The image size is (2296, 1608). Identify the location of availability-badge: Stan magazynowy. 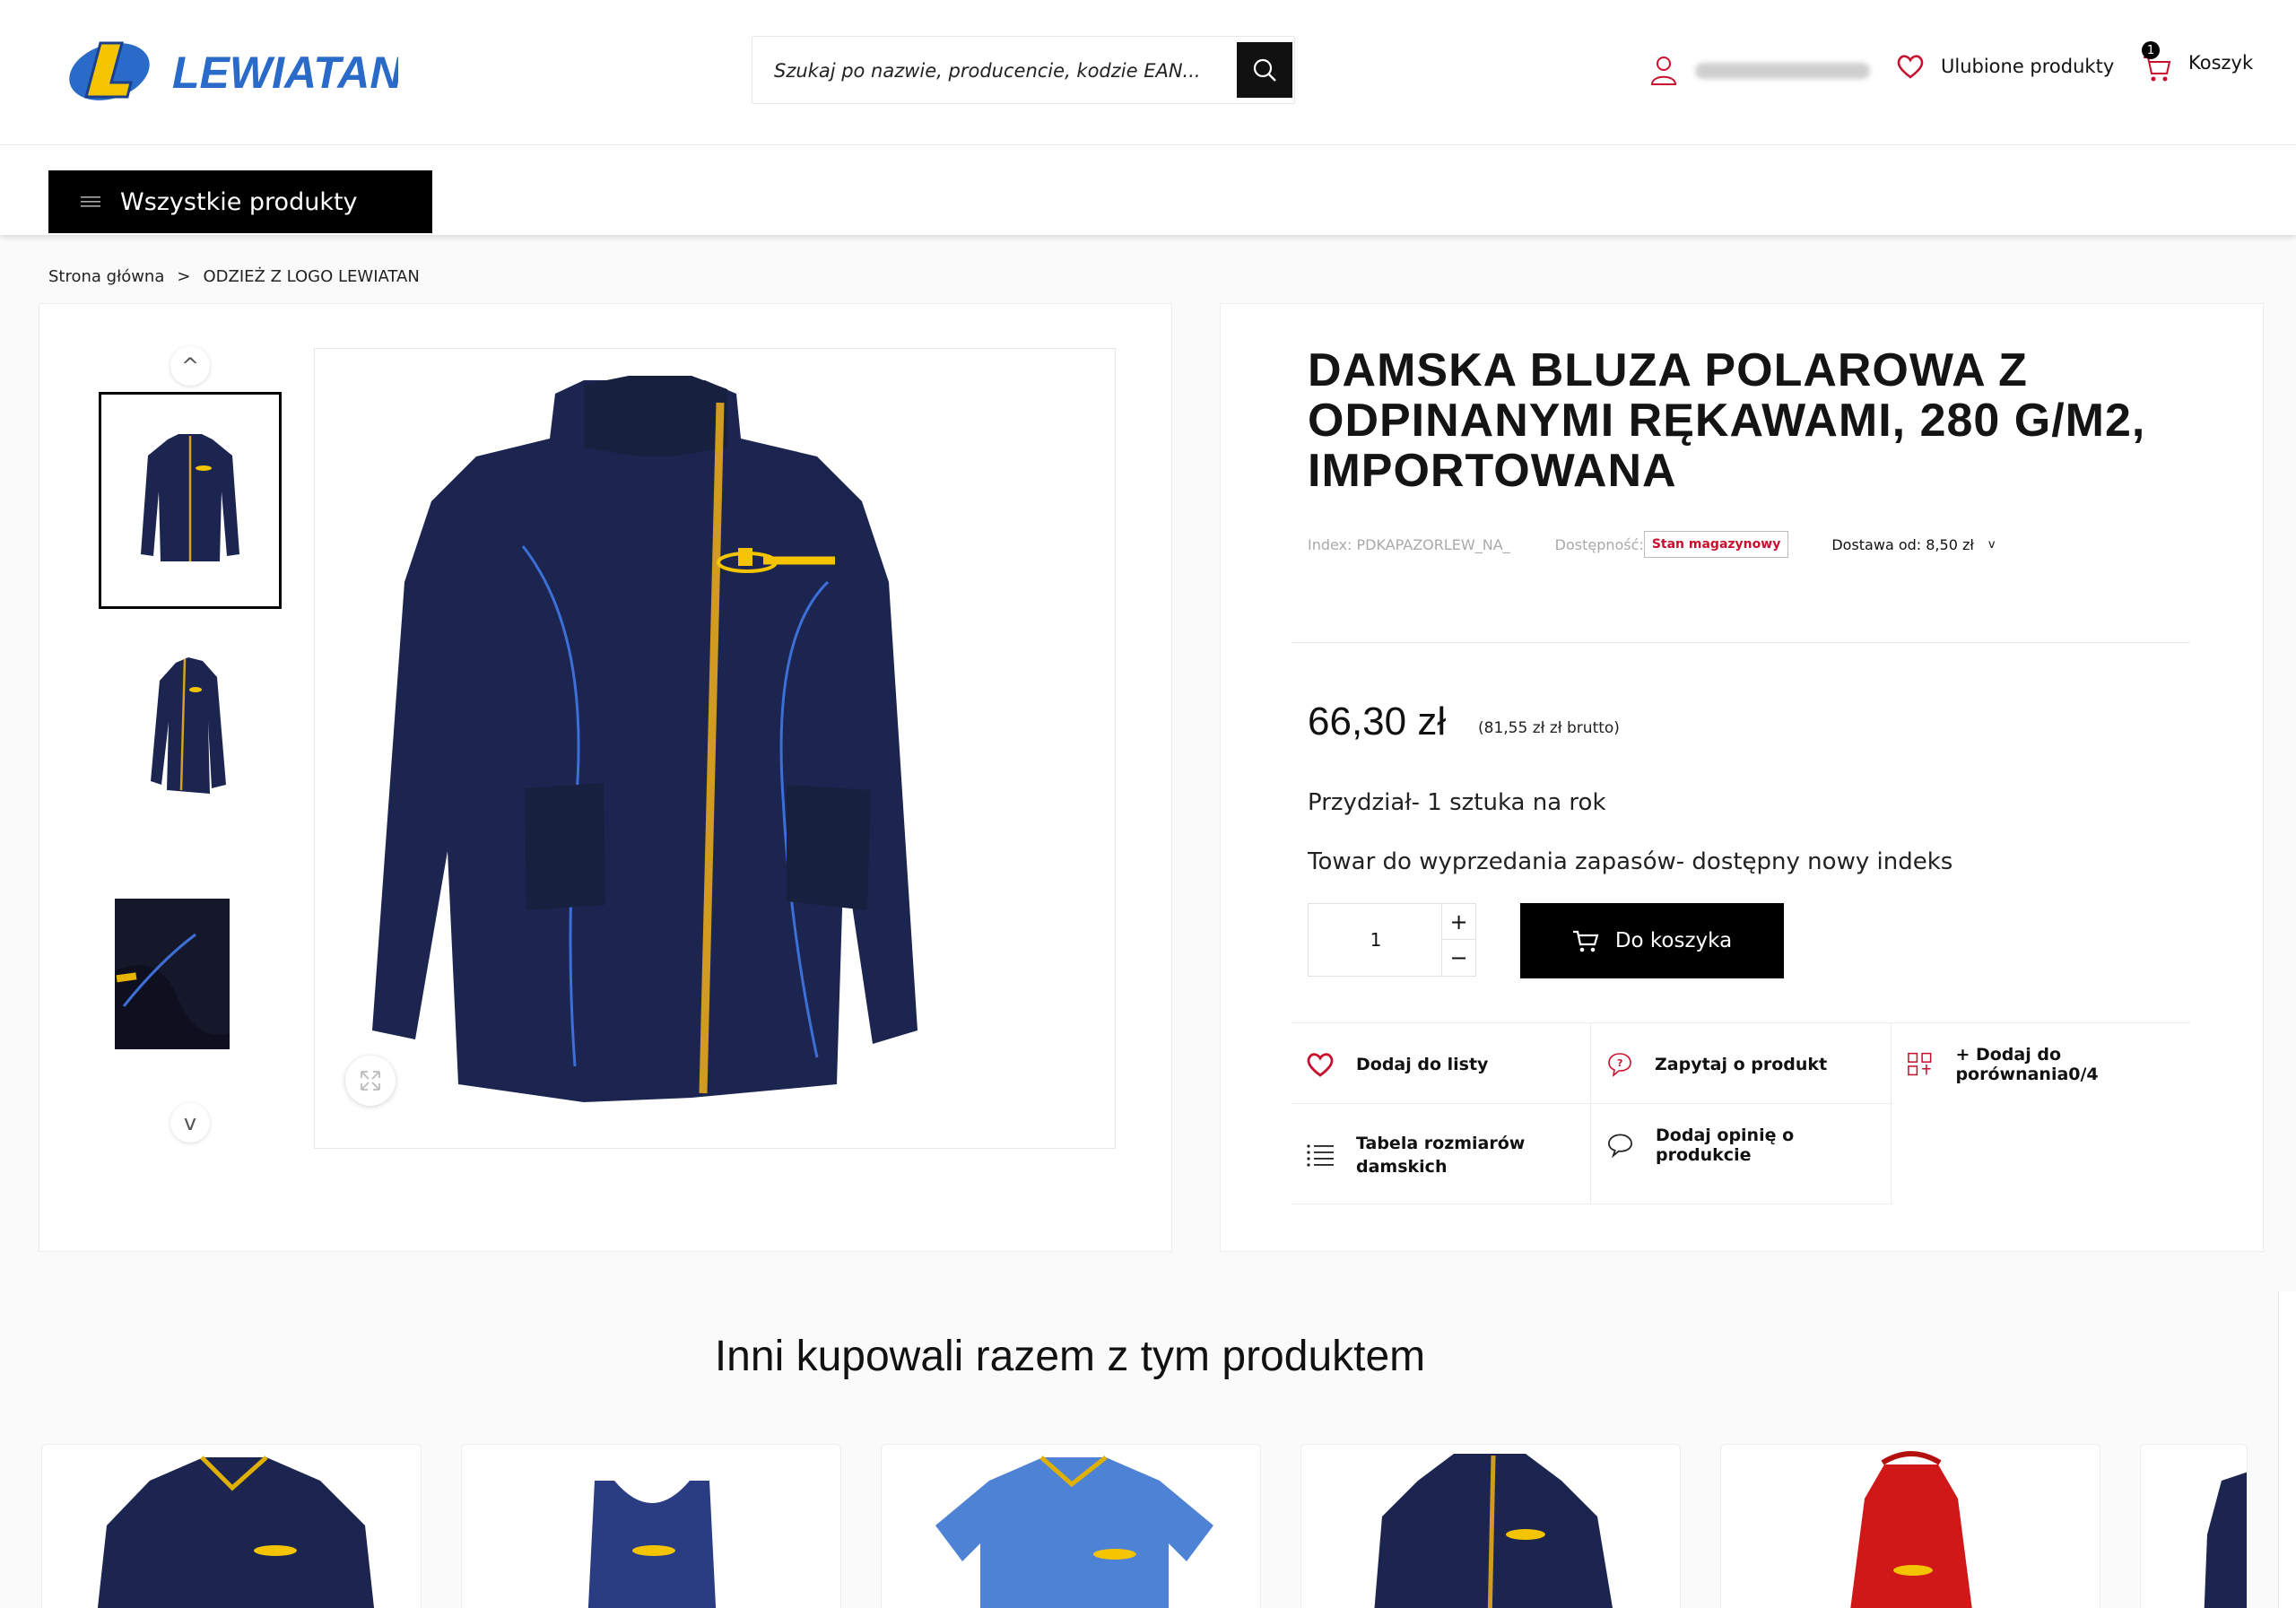
(1716, 544).